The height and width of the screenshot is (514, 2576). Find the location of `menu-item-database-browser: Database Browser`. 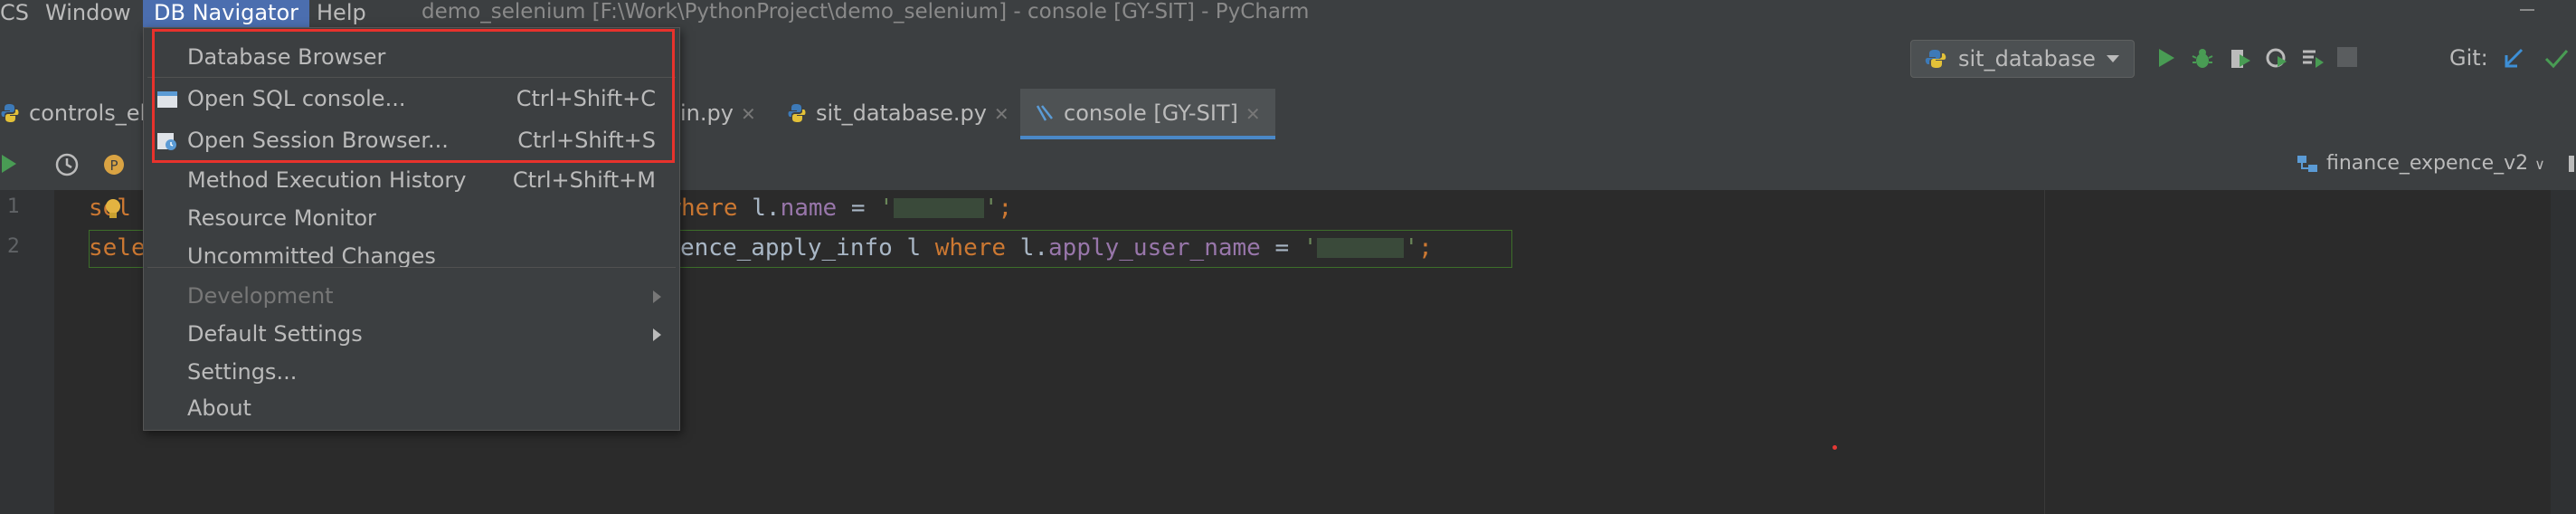

menu-item-database-browser: Database Browser is located at coordinates (412, 57).